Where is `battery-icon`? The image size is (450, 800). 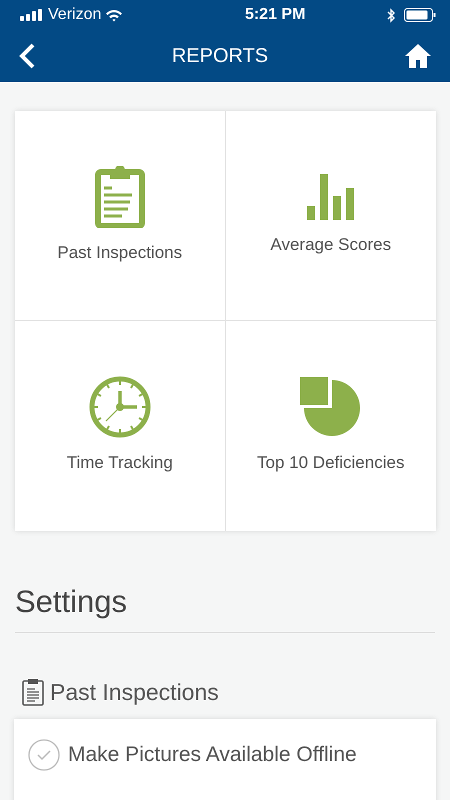 battery-icon is located at coordinates (420, 15).